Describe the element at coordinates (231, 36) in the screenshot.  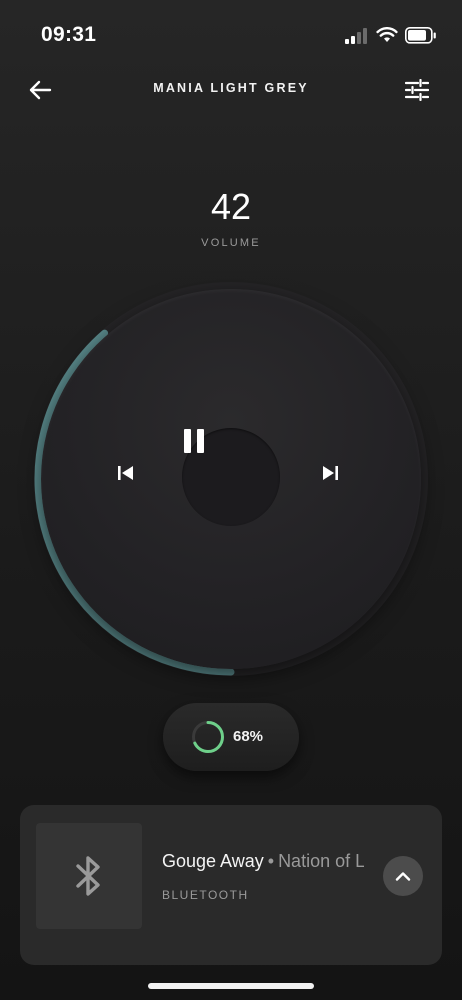
I see `status-bar: 09:31` at that location.